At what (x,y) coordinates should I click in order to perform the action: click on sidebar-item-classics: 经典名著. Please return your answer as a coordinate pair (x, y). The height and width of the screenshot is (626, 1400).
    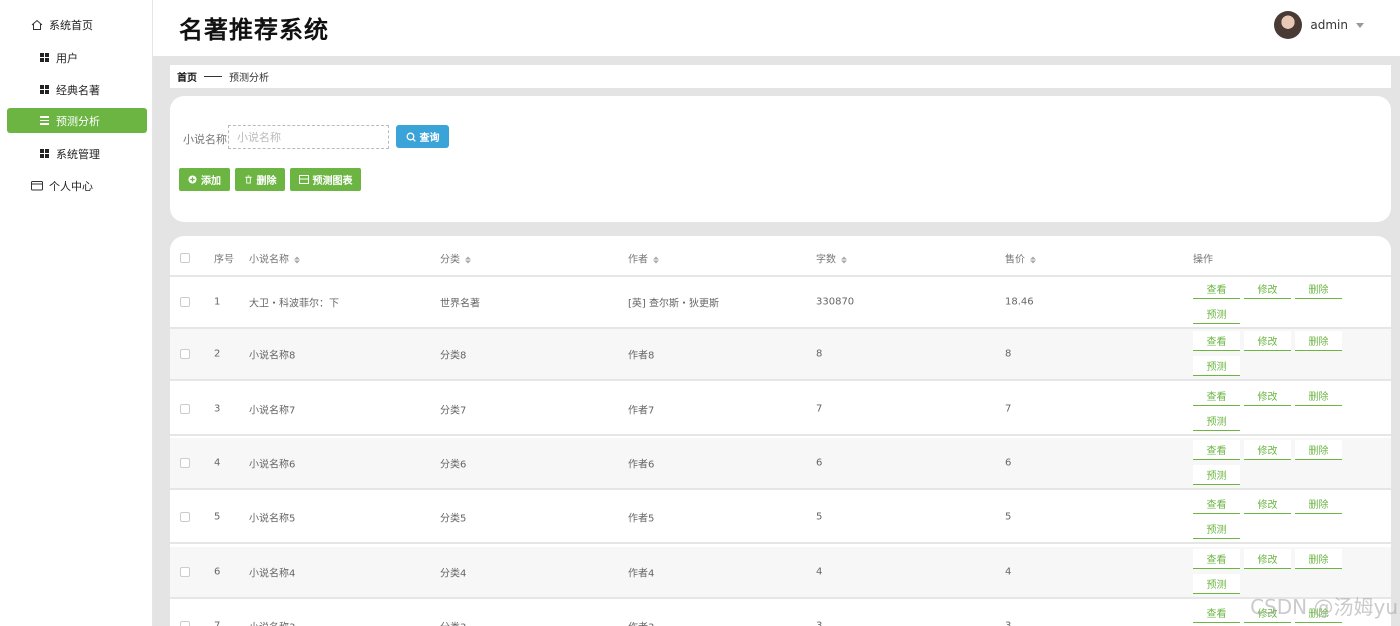
    Looking at the image, I should click on (77, 89).